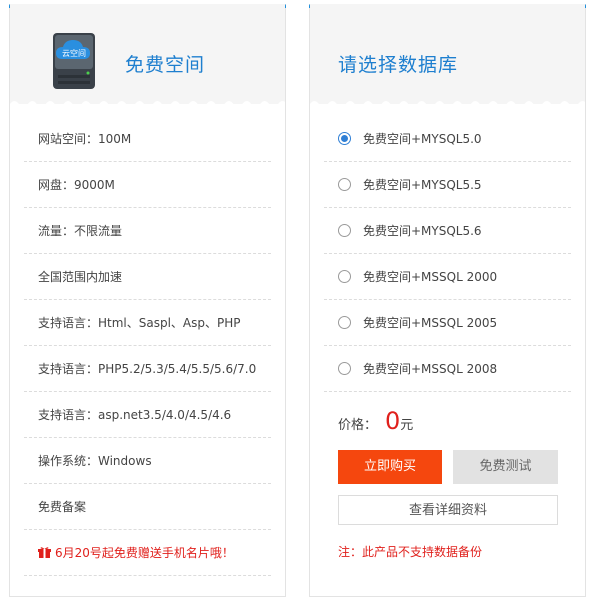 The height and width of the screenshot is (604, 595). What do you see at coordinates (147, 231) in the screenshot?
I see `spec-item: 流量：不限流量` at bounding box center [147, 231].